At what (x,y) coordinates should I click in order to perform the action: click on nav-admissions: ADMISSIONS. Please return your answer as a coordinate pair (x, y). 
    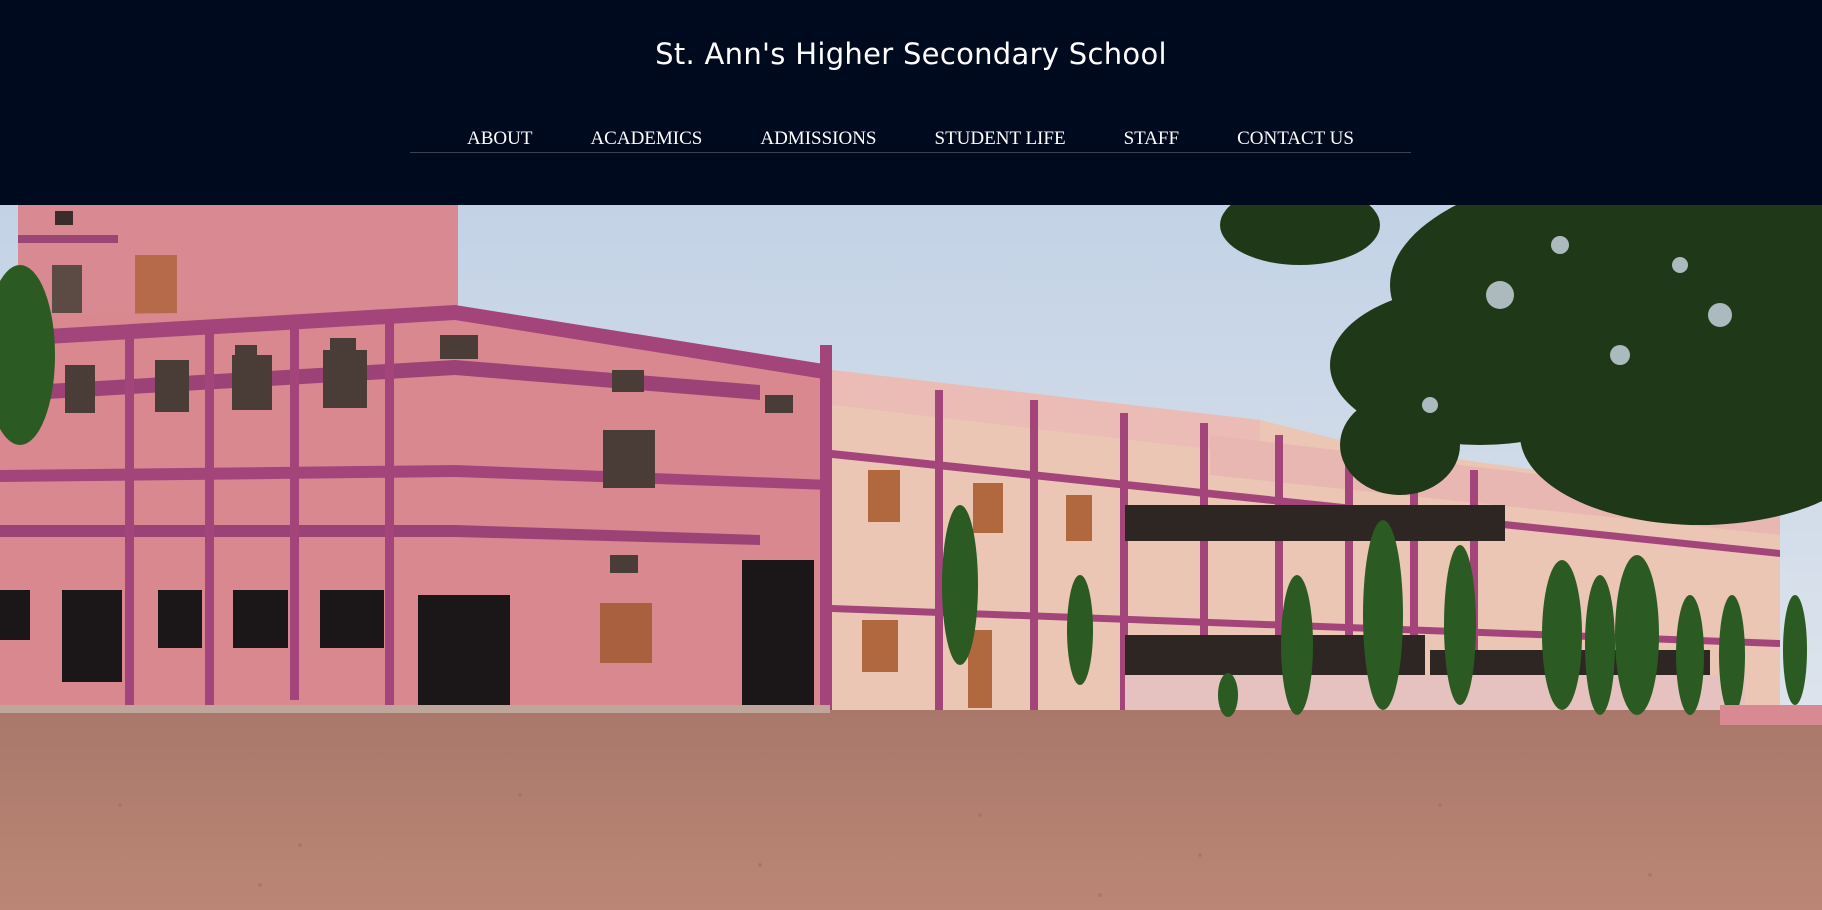
    Looking at the image, I should click on (818, 139).